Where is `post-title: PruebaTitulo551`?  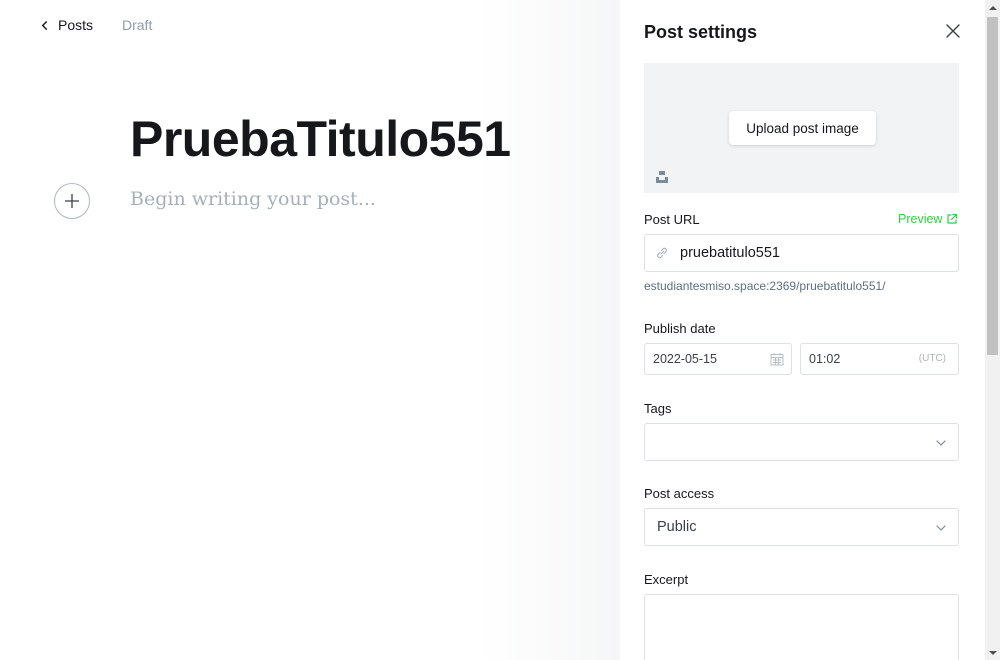 post-title: PruebaTitulo551 is located at coordinates (320, 139).